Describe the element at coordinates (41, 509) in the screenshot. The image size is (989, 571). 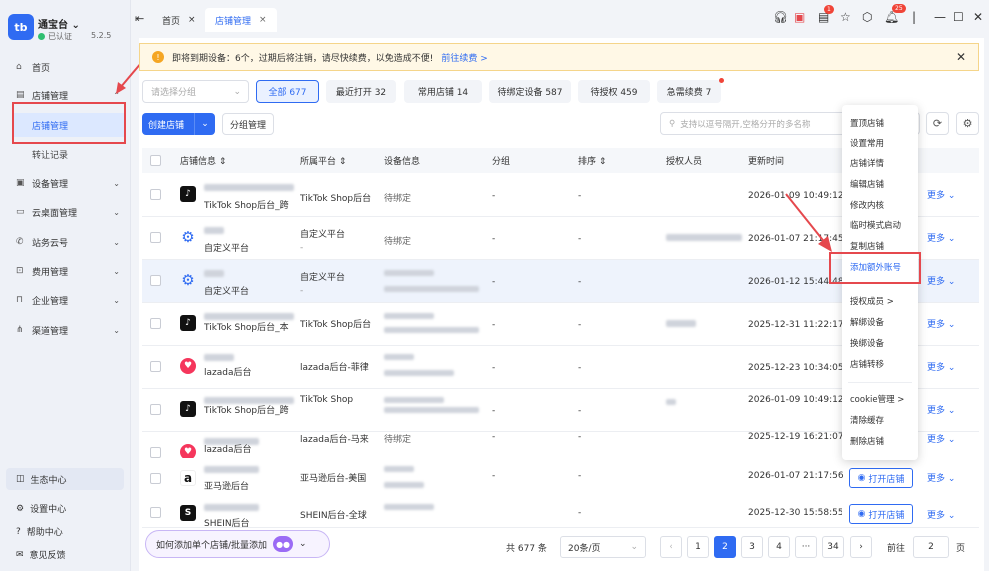
I see `settings-center-link: ⚙ 设置中心` at that location.